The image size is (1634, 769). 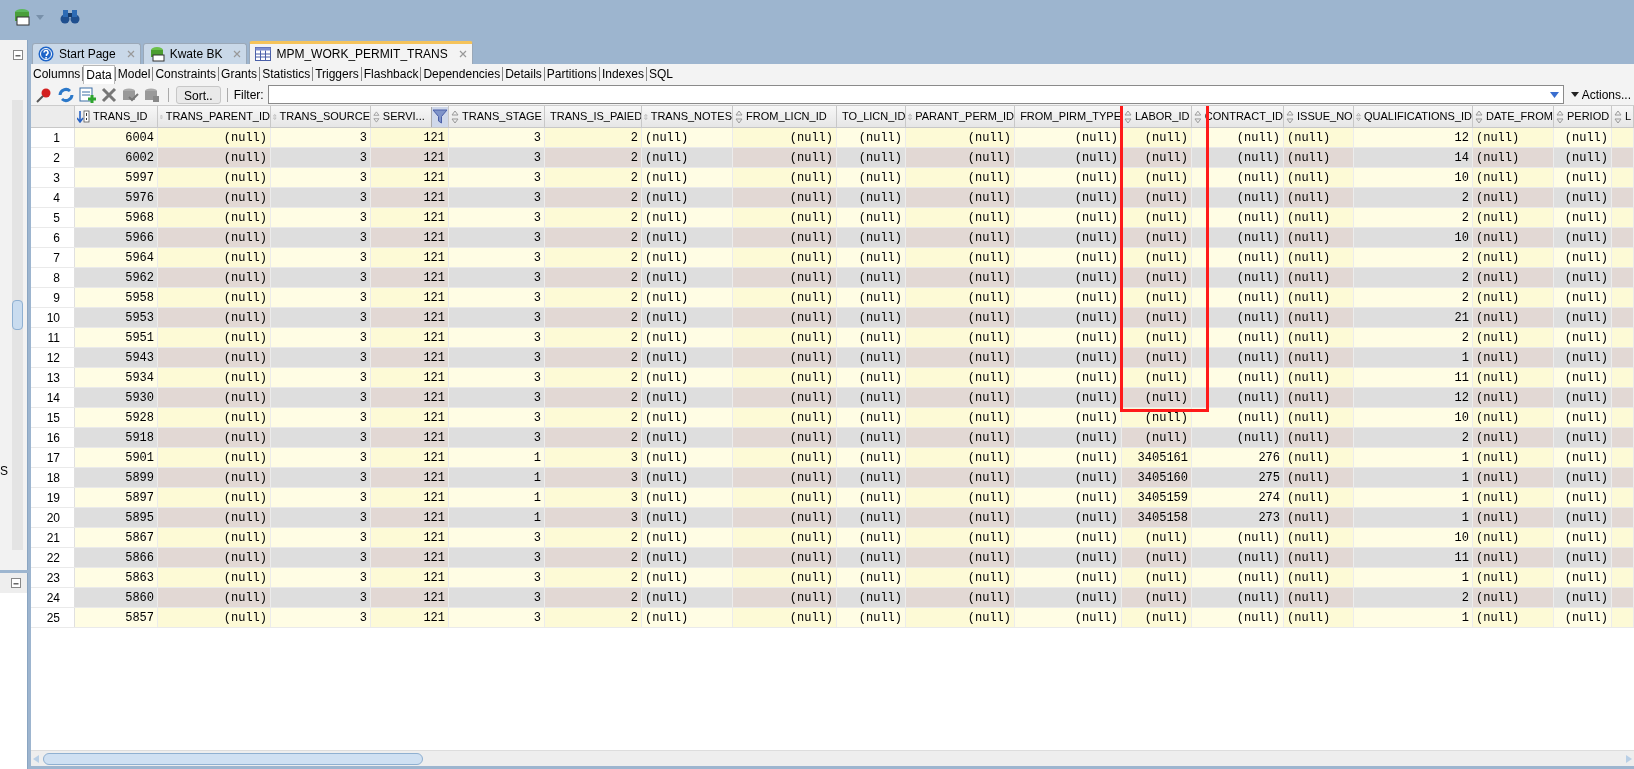 I want to click on column-header: TRANS_PARENT_ID, so click(x=214, y=116).